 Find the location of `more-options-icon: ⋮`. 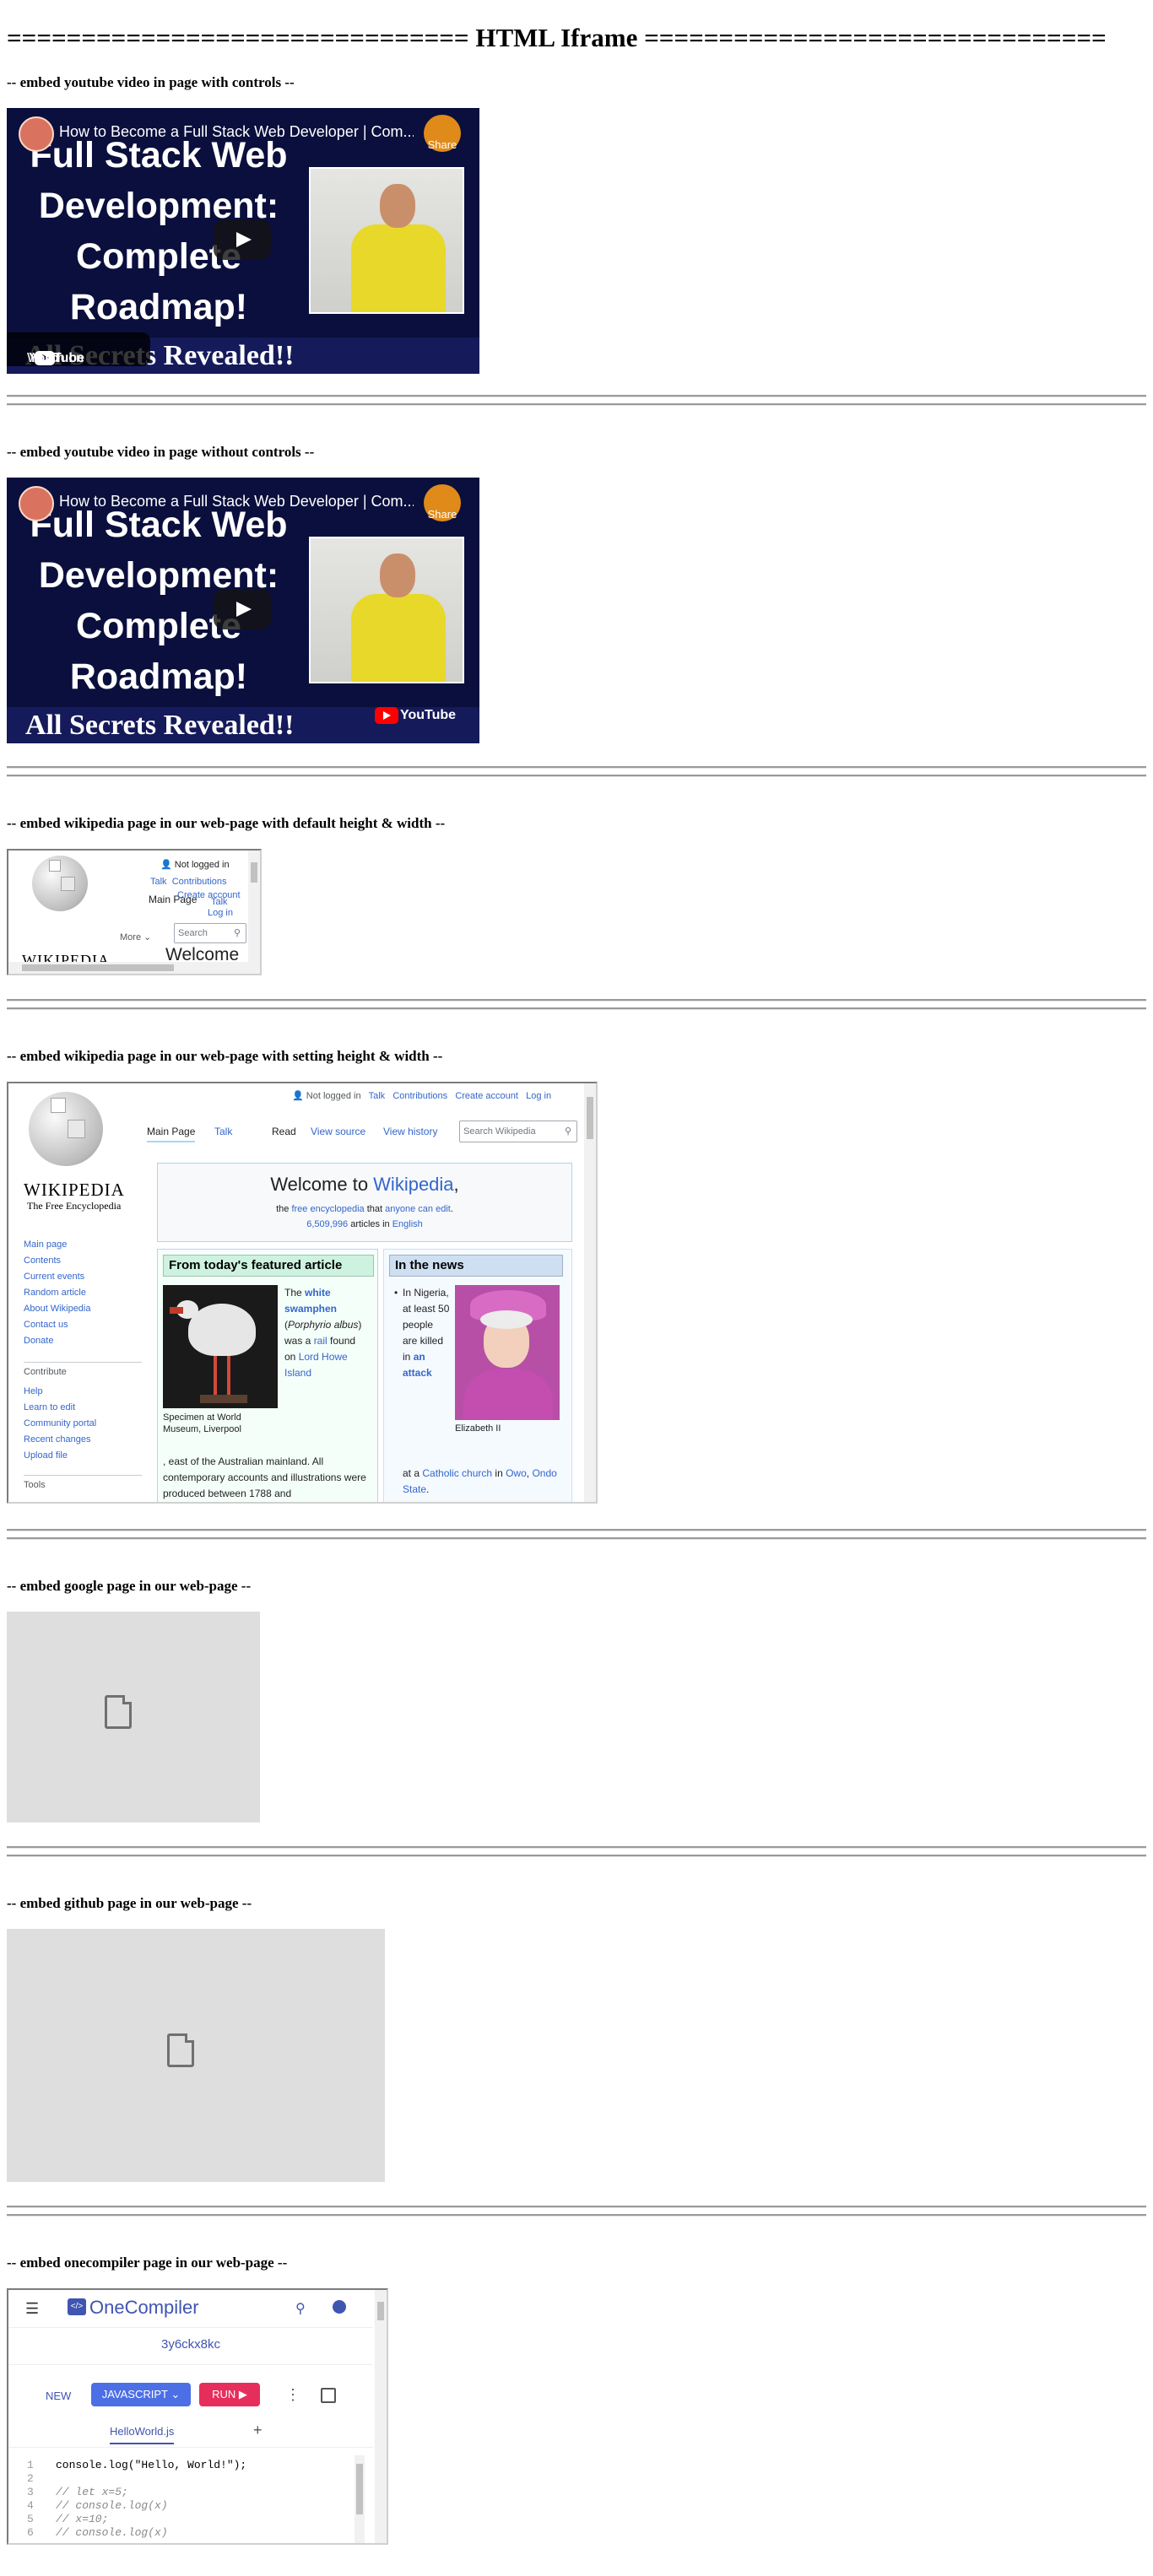

more-options-icon: ⋮ is located at coordinates (292, 2395).